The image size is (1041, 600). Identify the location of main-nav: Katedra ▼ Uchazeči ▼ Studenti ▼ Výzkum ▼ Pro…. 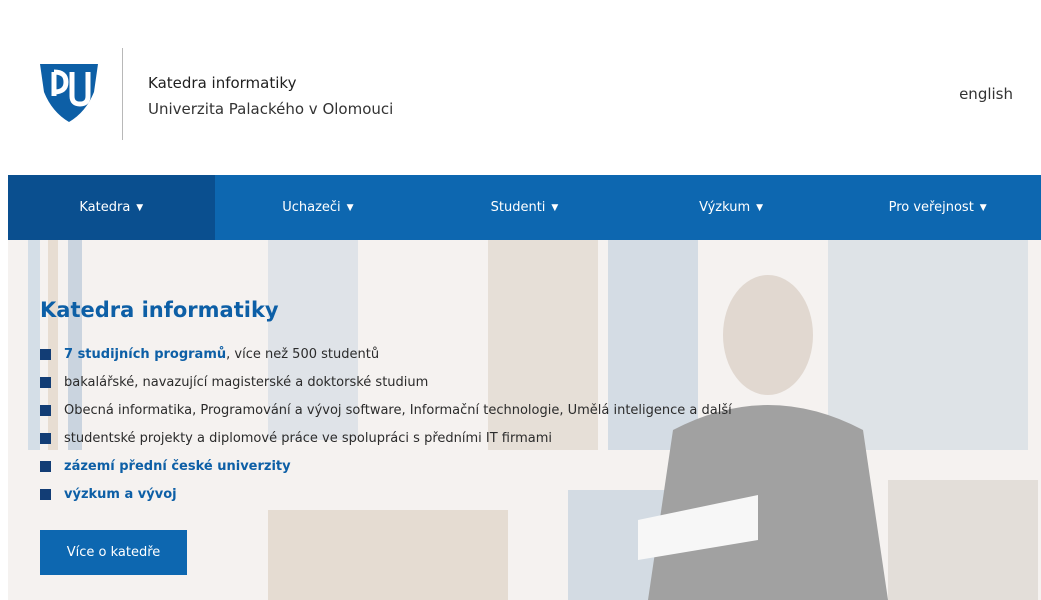
(524, 207).